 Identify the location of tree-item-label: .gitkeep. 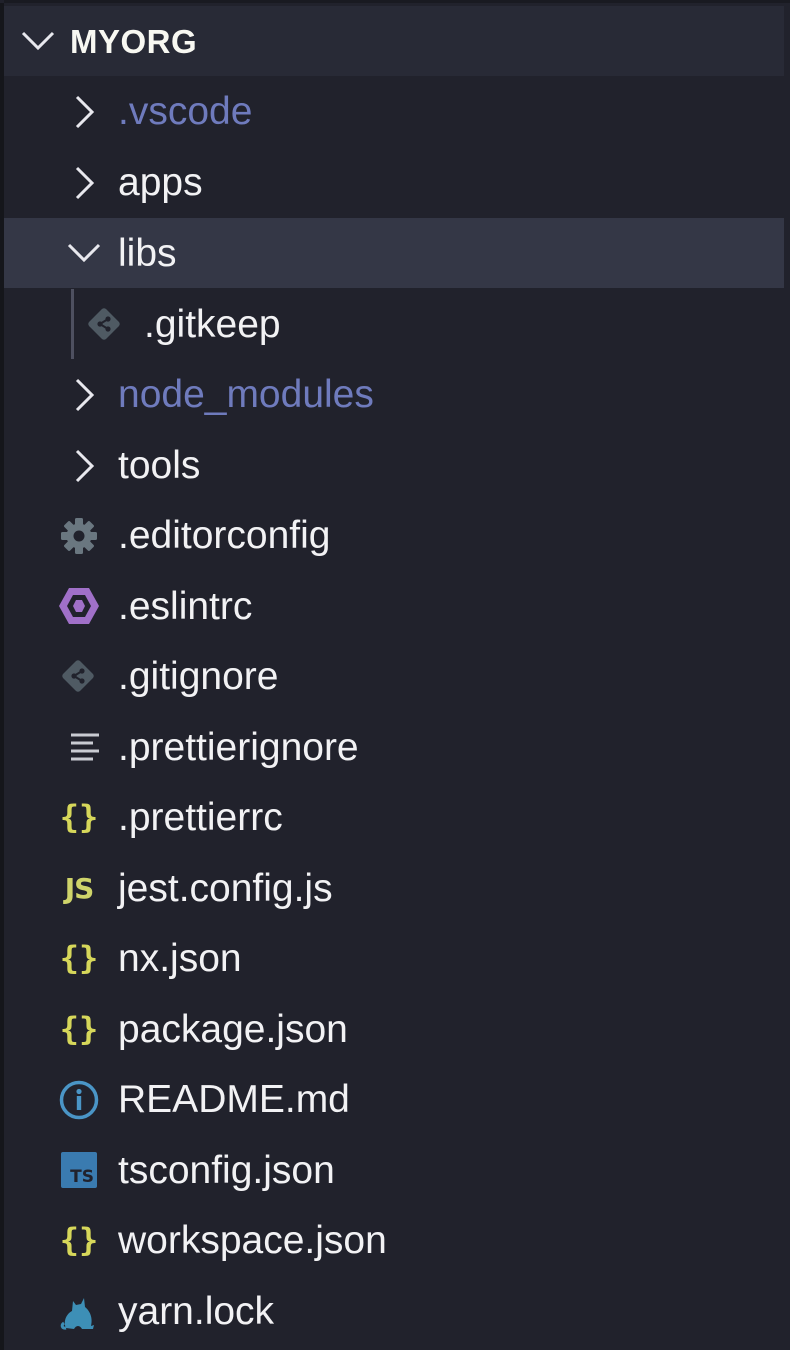
(212, 324).